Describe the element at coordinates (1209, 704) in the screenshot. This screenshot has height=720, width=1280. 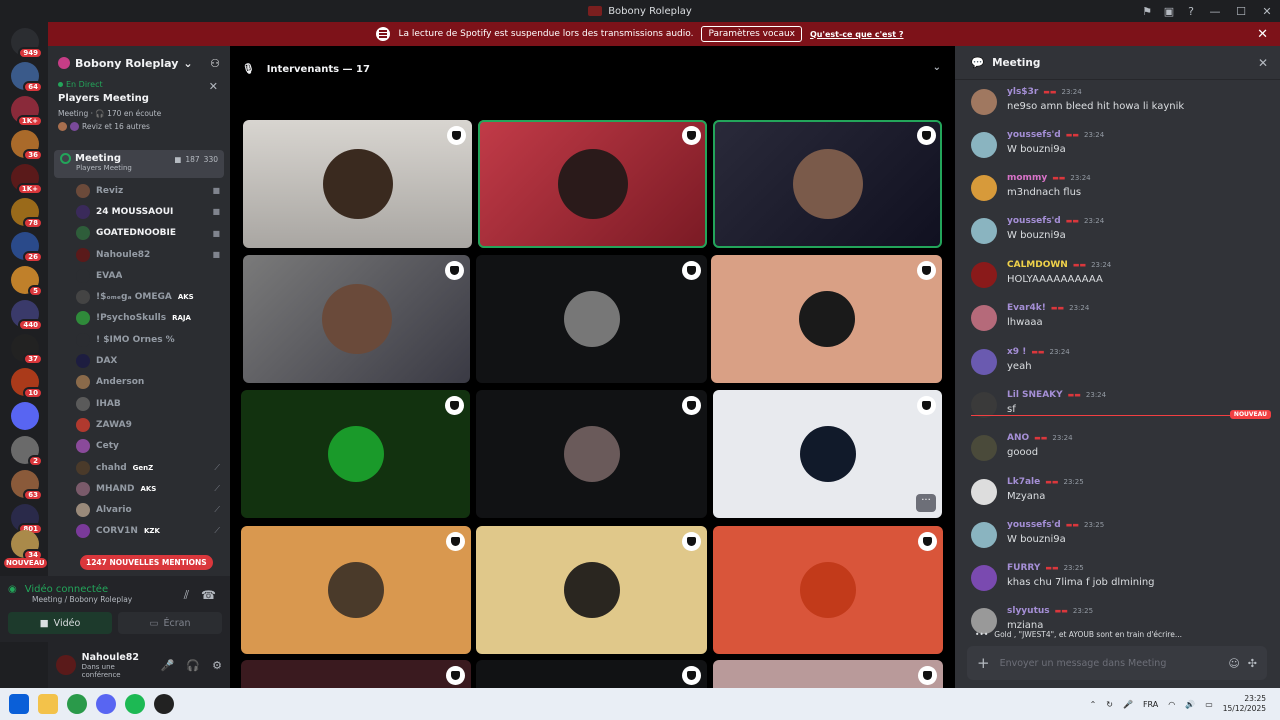
I see `battery-icon: ▭` at that location.